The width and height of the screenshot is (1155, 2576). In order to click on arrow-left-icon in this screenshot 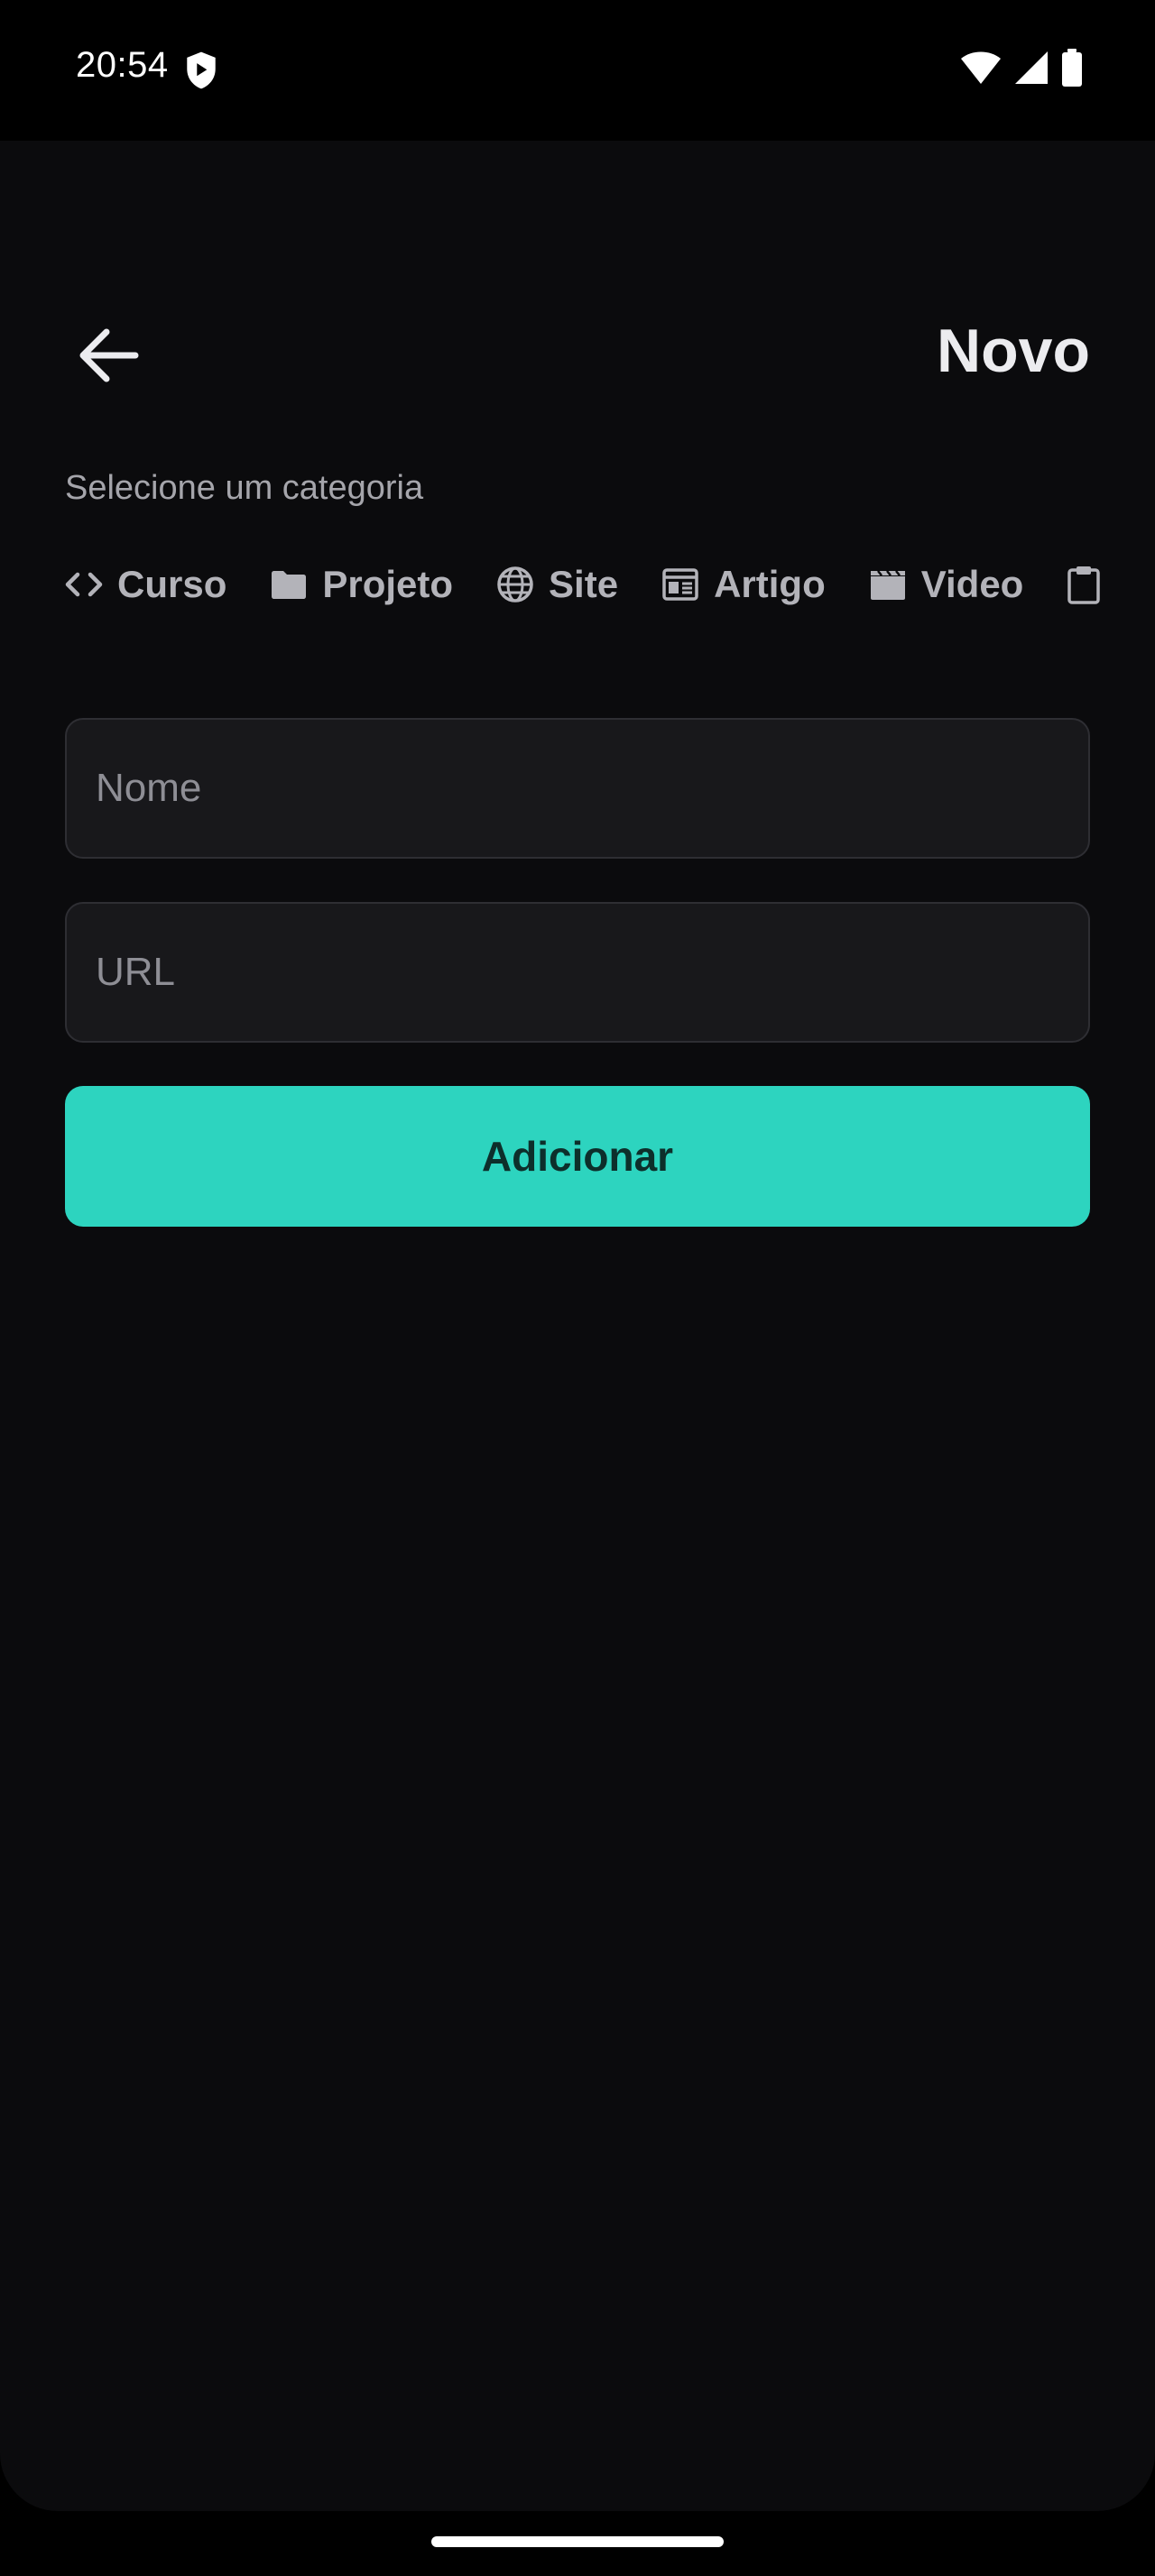, I will do `click(109, 355)`.